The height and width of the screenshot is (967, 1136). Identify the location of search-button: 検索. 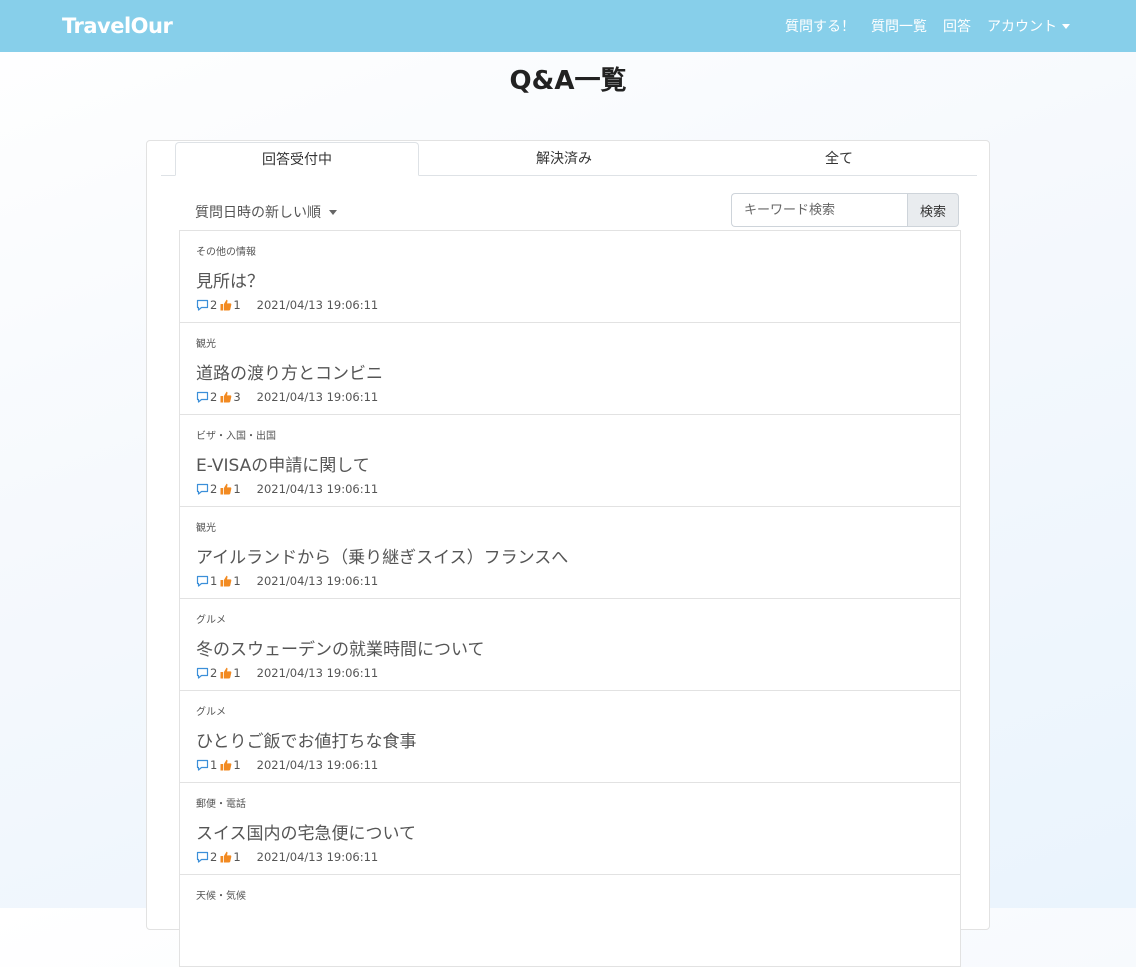
(933, 210).